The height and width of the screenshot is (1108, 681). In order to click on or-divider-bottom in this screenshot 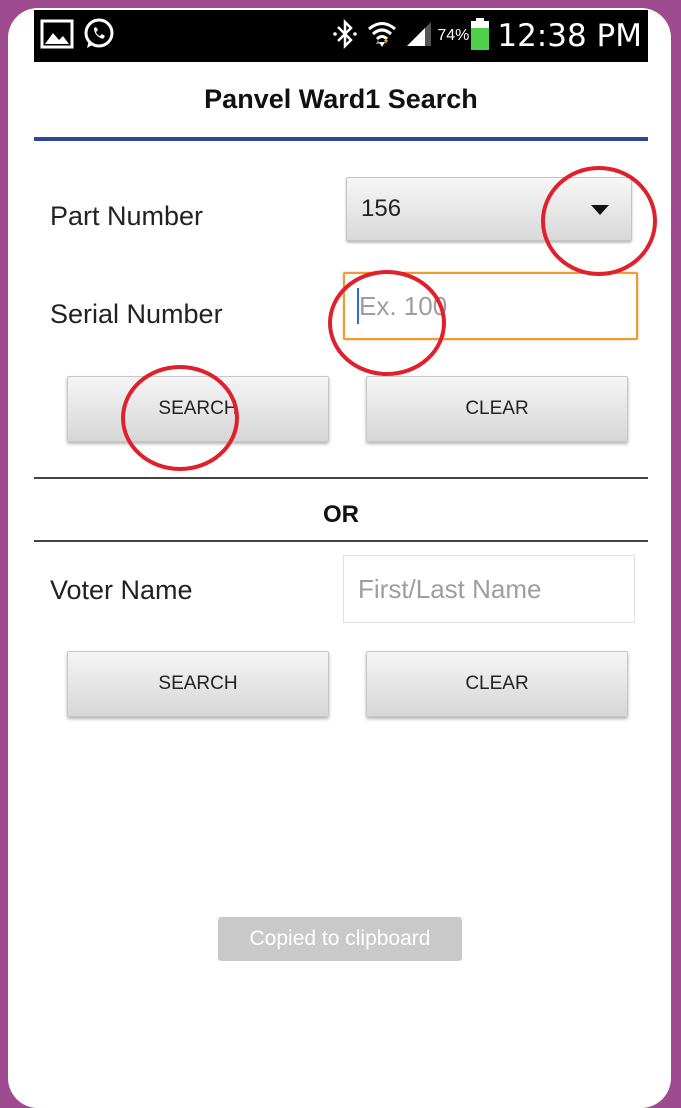, I will do `click(341, 541)`.